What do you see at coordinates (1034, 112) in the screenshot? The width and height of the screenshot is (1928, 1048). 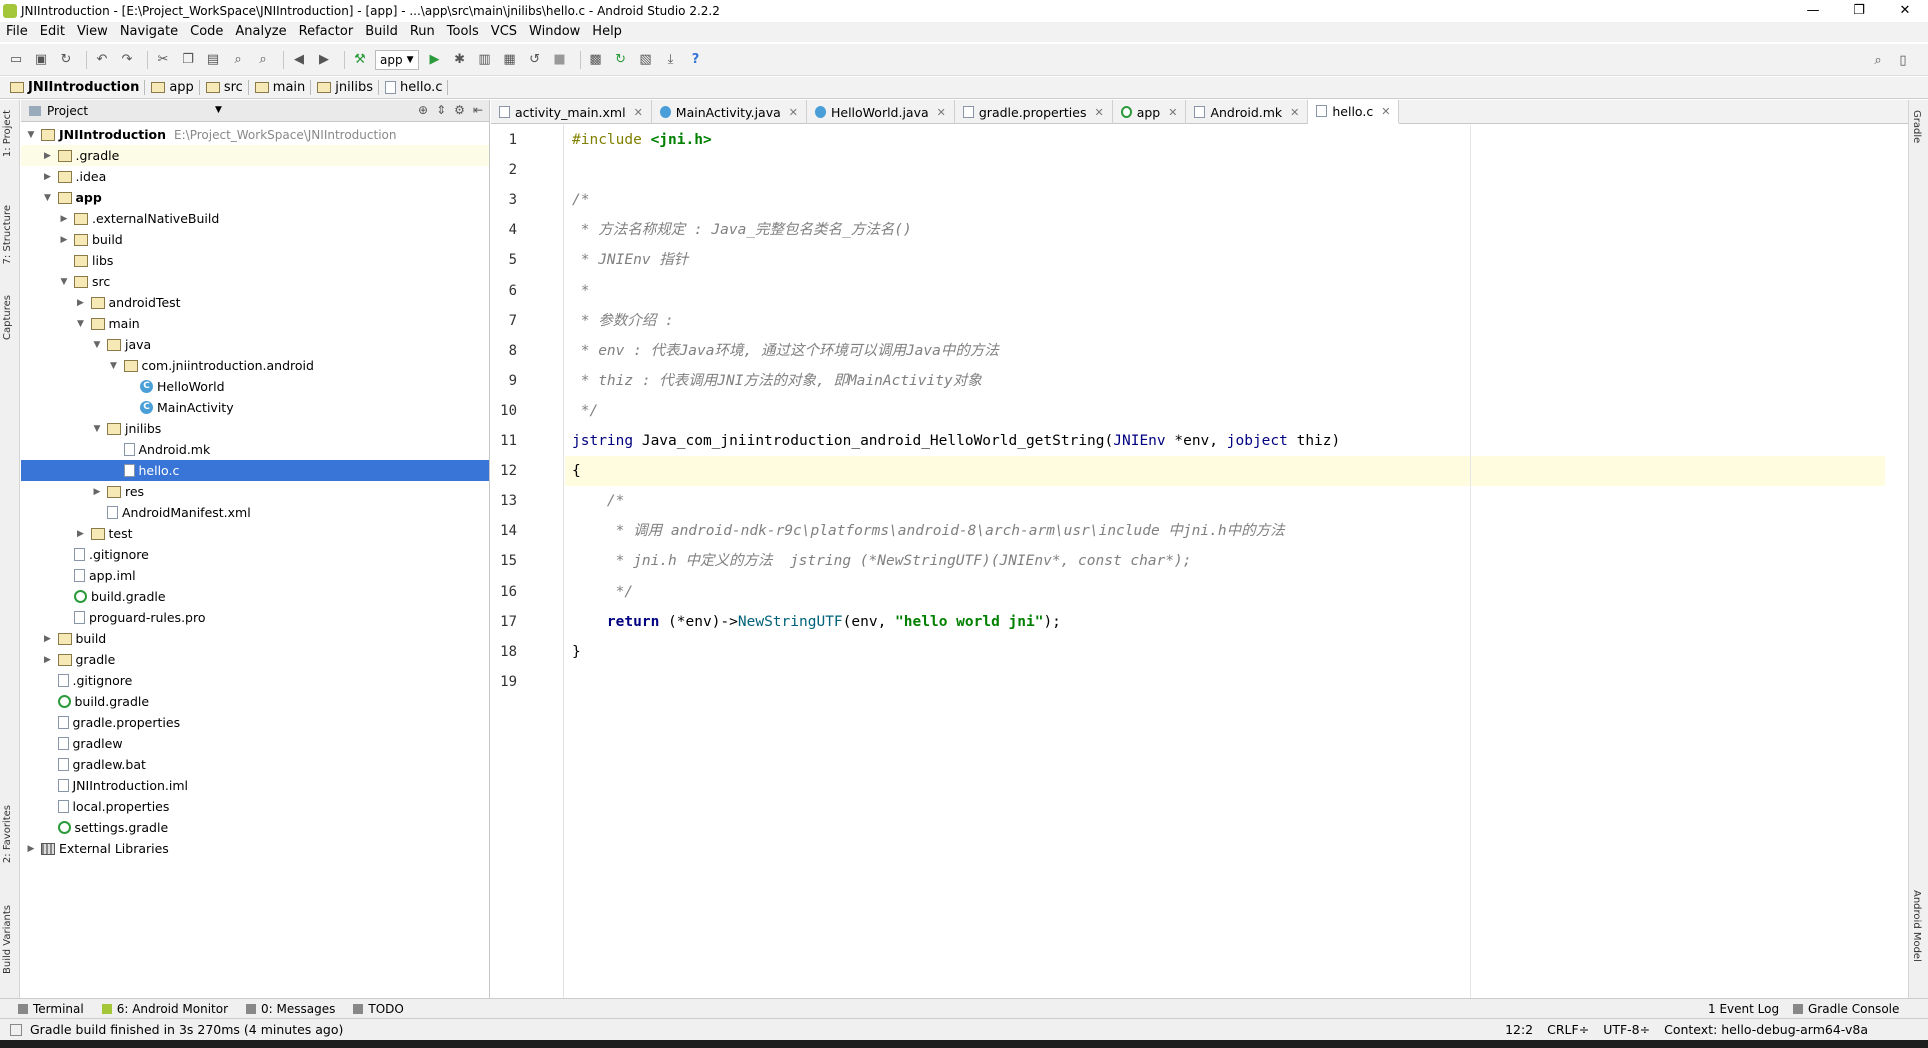 I see `editor-tab: gradle.properties ✕` at bounding box center [1034, 112].